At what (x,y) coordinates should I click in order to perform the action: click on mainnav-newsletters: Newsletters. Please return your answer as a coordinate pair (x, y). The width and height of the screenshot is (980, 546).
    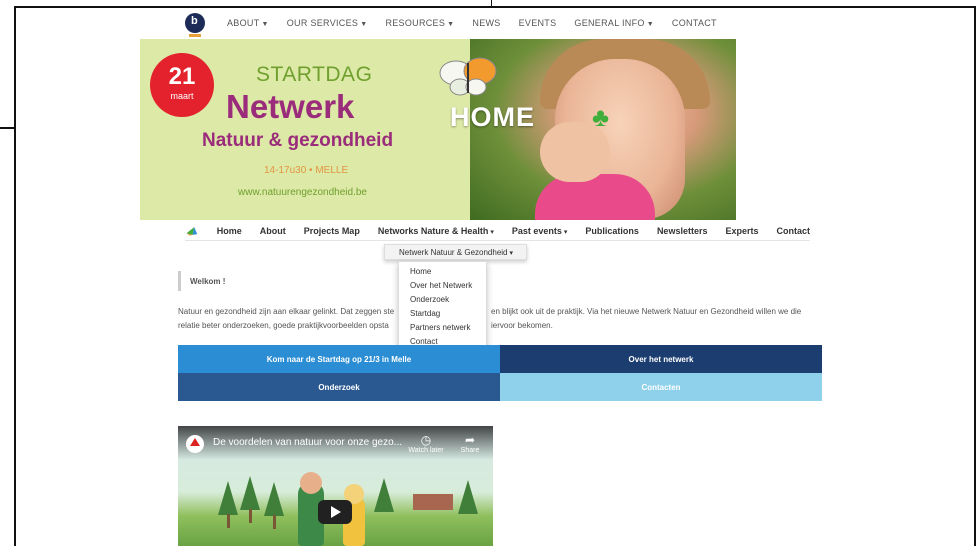
    Looking at the image, I should click on (682, 231).